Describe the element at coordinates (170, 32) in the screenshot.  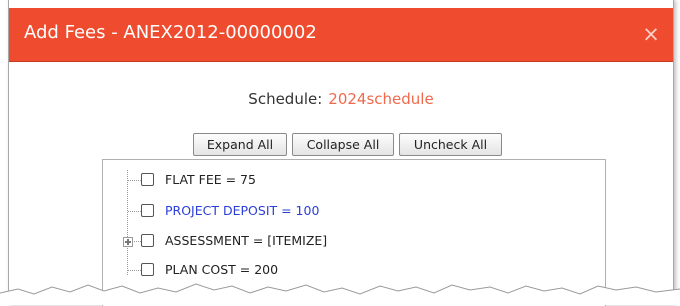
I see `dialog-title: Add Fees - ANEX2012-00000002` at that location.